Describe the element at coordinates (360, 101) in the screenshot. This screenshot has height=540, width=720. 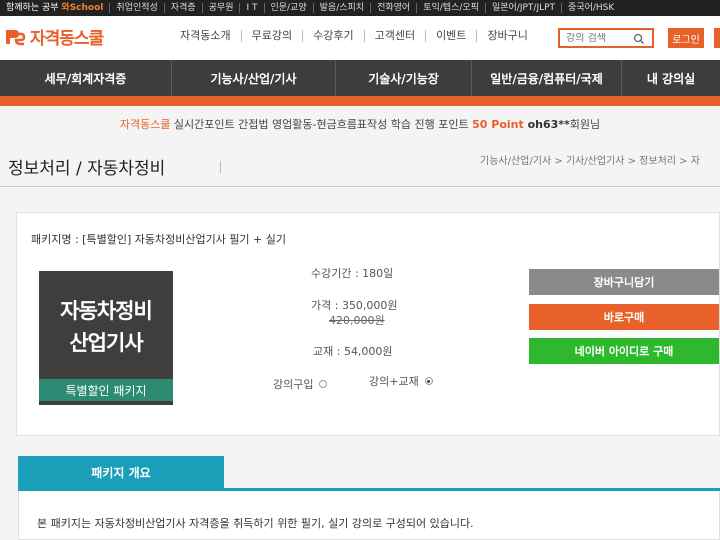
I see `accent-bar` at that location.